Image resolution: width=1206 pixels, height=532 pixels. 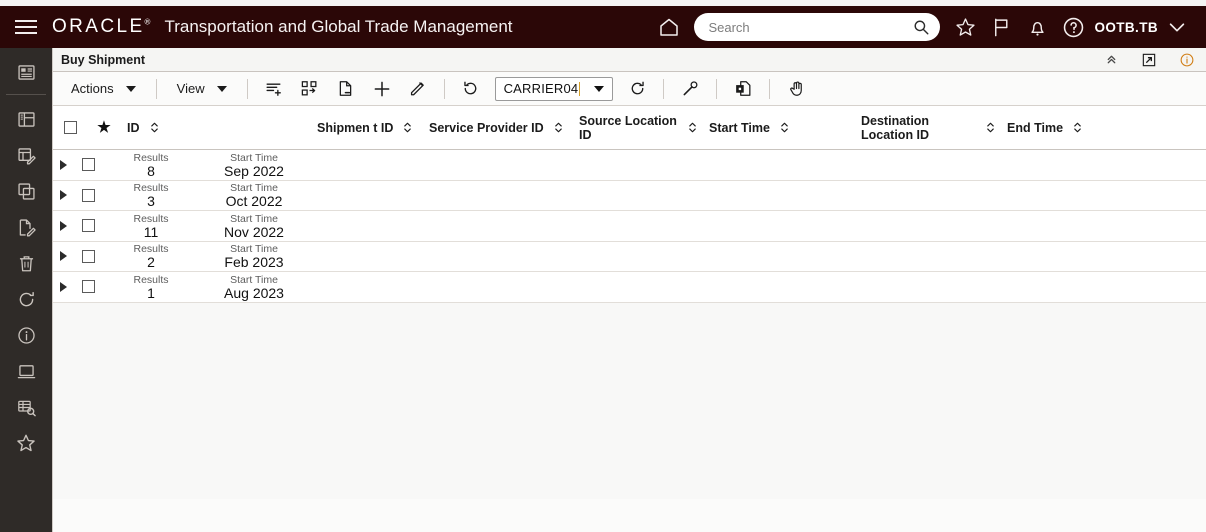 I want to click on actions-menu-button: Actions, so click(x=103, y=89).